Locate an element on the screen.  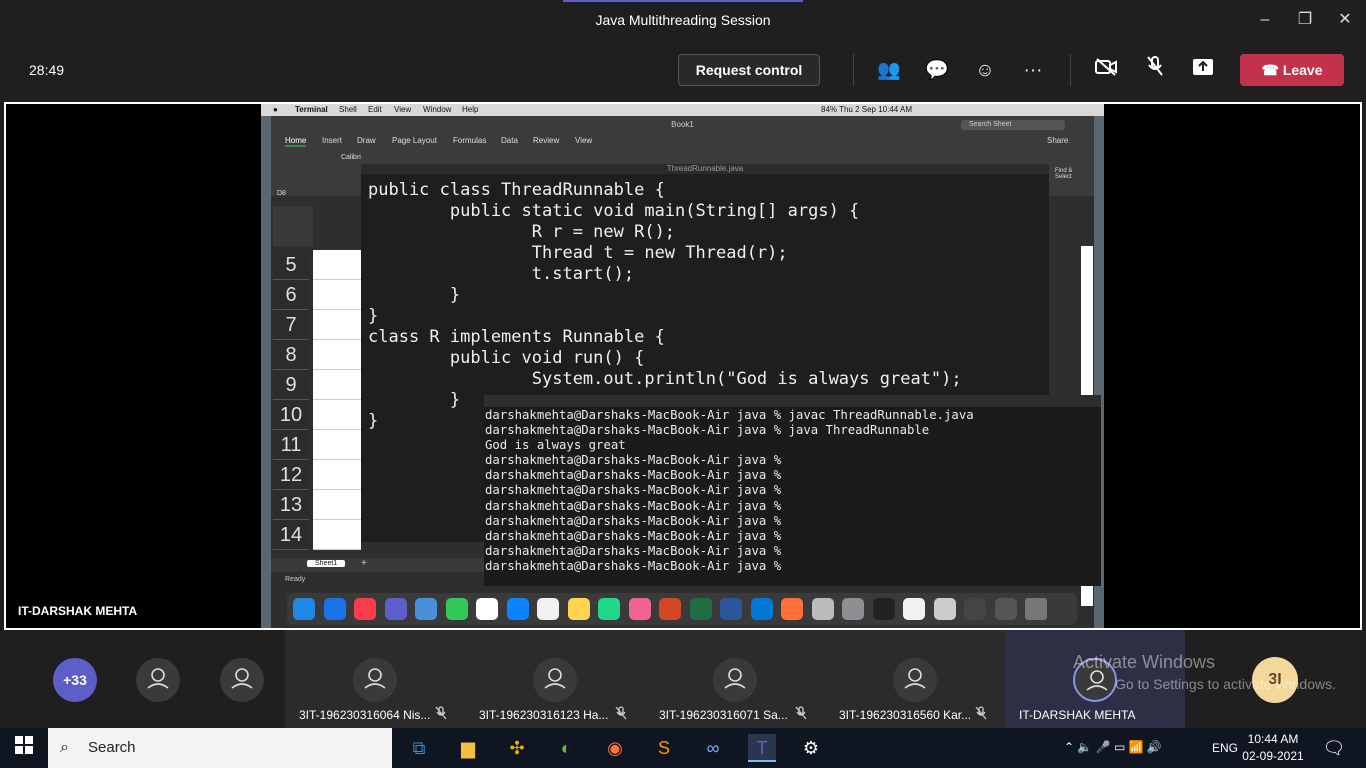
firefox-icon: ◉ is located at coordinates (615, 748).